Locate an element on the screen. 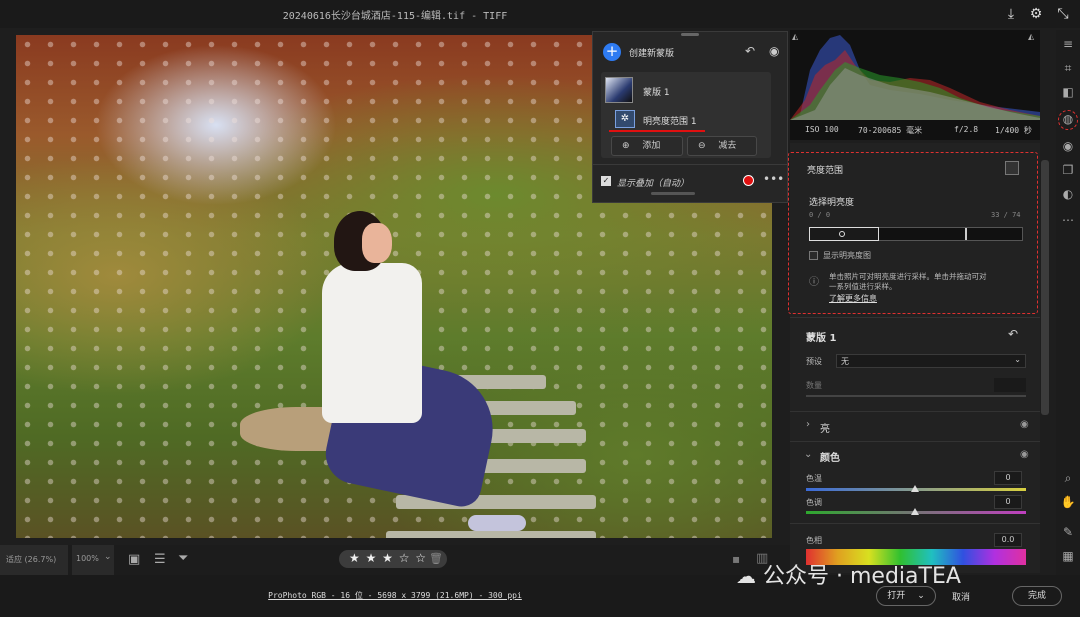  overlay-label: 显示叠加（自动） is located at coordinates (653, 184).